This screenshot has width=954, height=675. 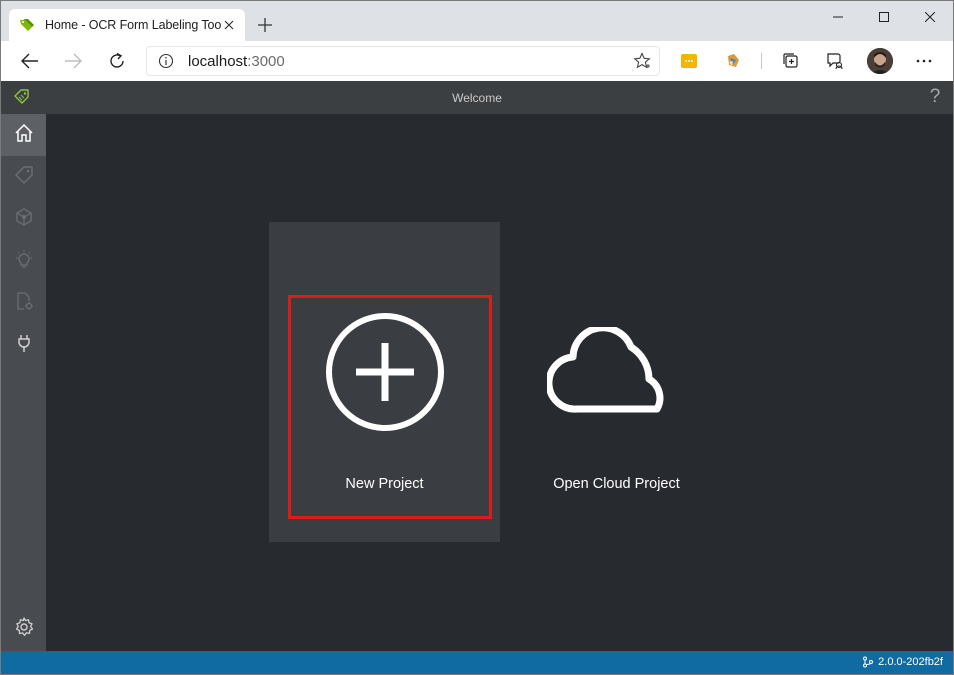 I want to click on model-icon, so click(x=24, y=219).